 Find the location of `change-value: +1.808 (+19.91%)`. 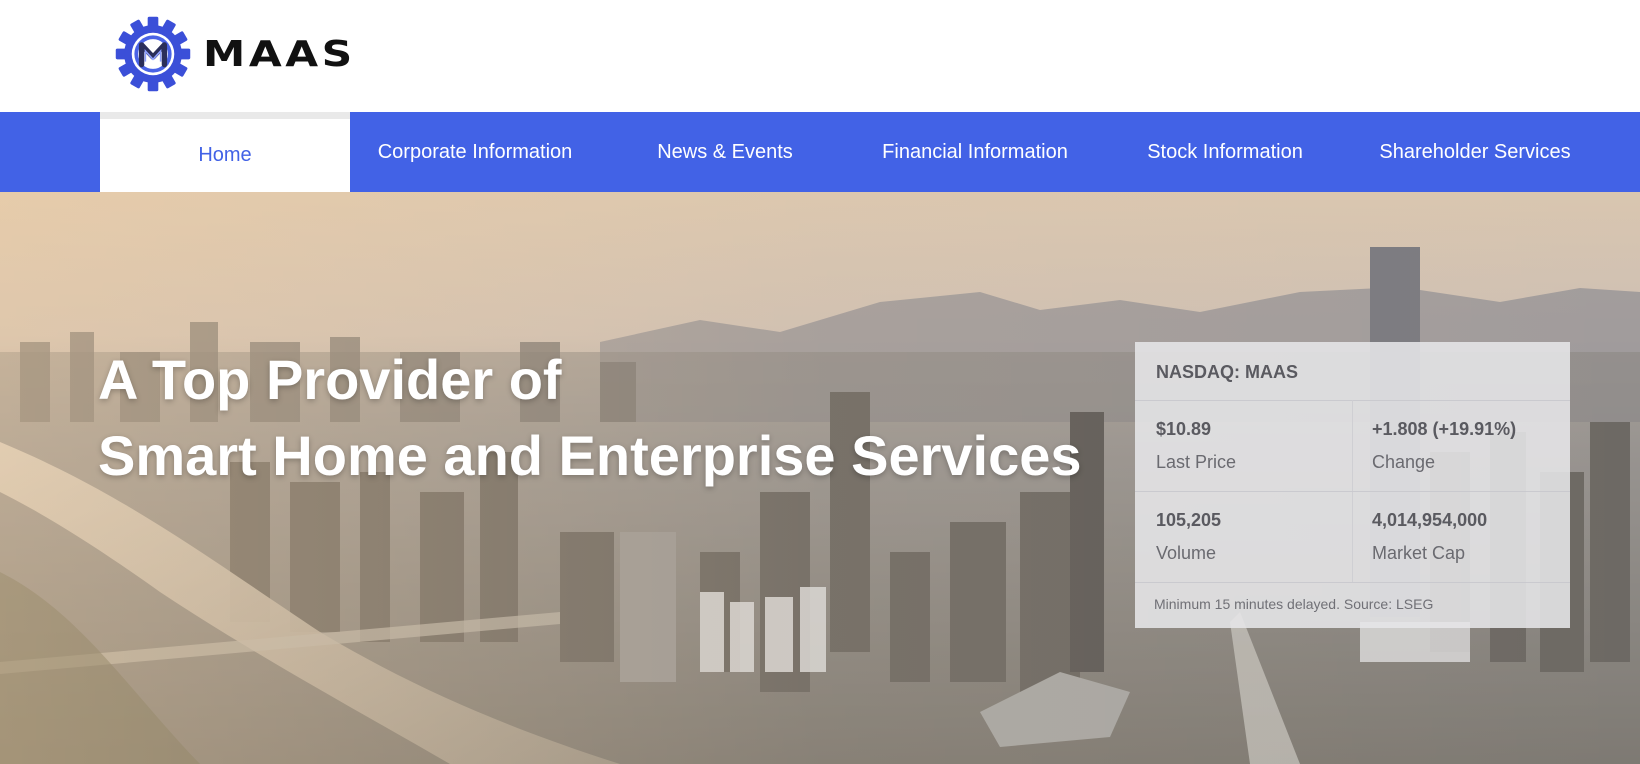

change-value: +1.808 (+19.91%) is located at coordinates (1444, 429).